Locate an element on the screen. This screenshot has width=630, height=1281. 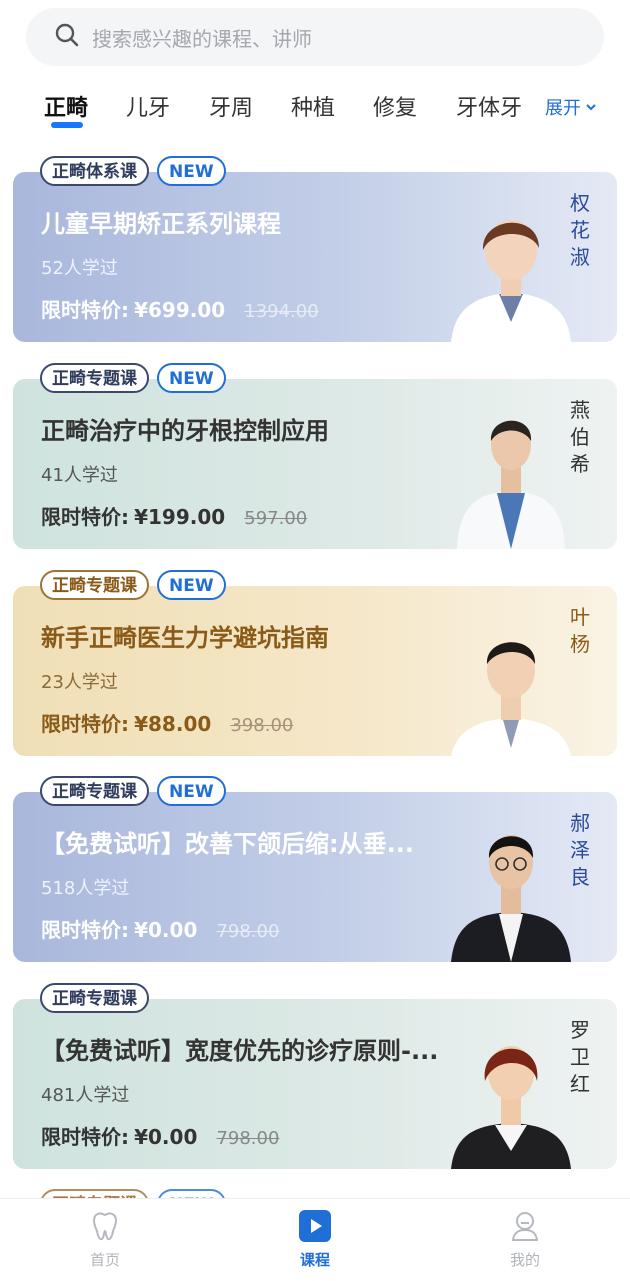
tab-endodontics: 牙体牙 is located at coordinates (489, 106).